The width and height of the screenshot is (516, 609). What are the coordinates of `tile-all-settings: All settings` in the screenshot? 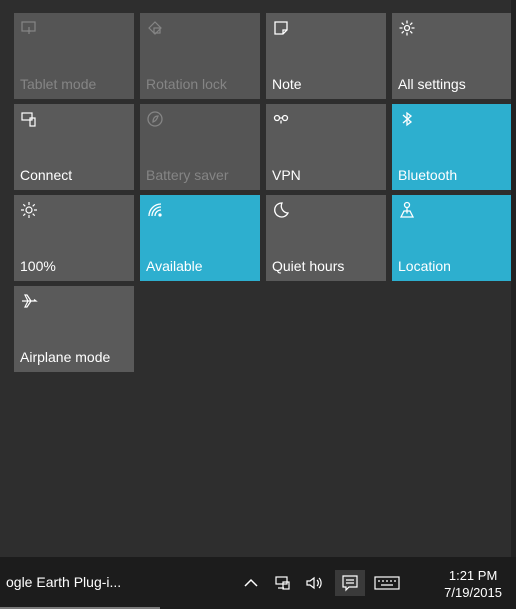 It's located at (452, 56).